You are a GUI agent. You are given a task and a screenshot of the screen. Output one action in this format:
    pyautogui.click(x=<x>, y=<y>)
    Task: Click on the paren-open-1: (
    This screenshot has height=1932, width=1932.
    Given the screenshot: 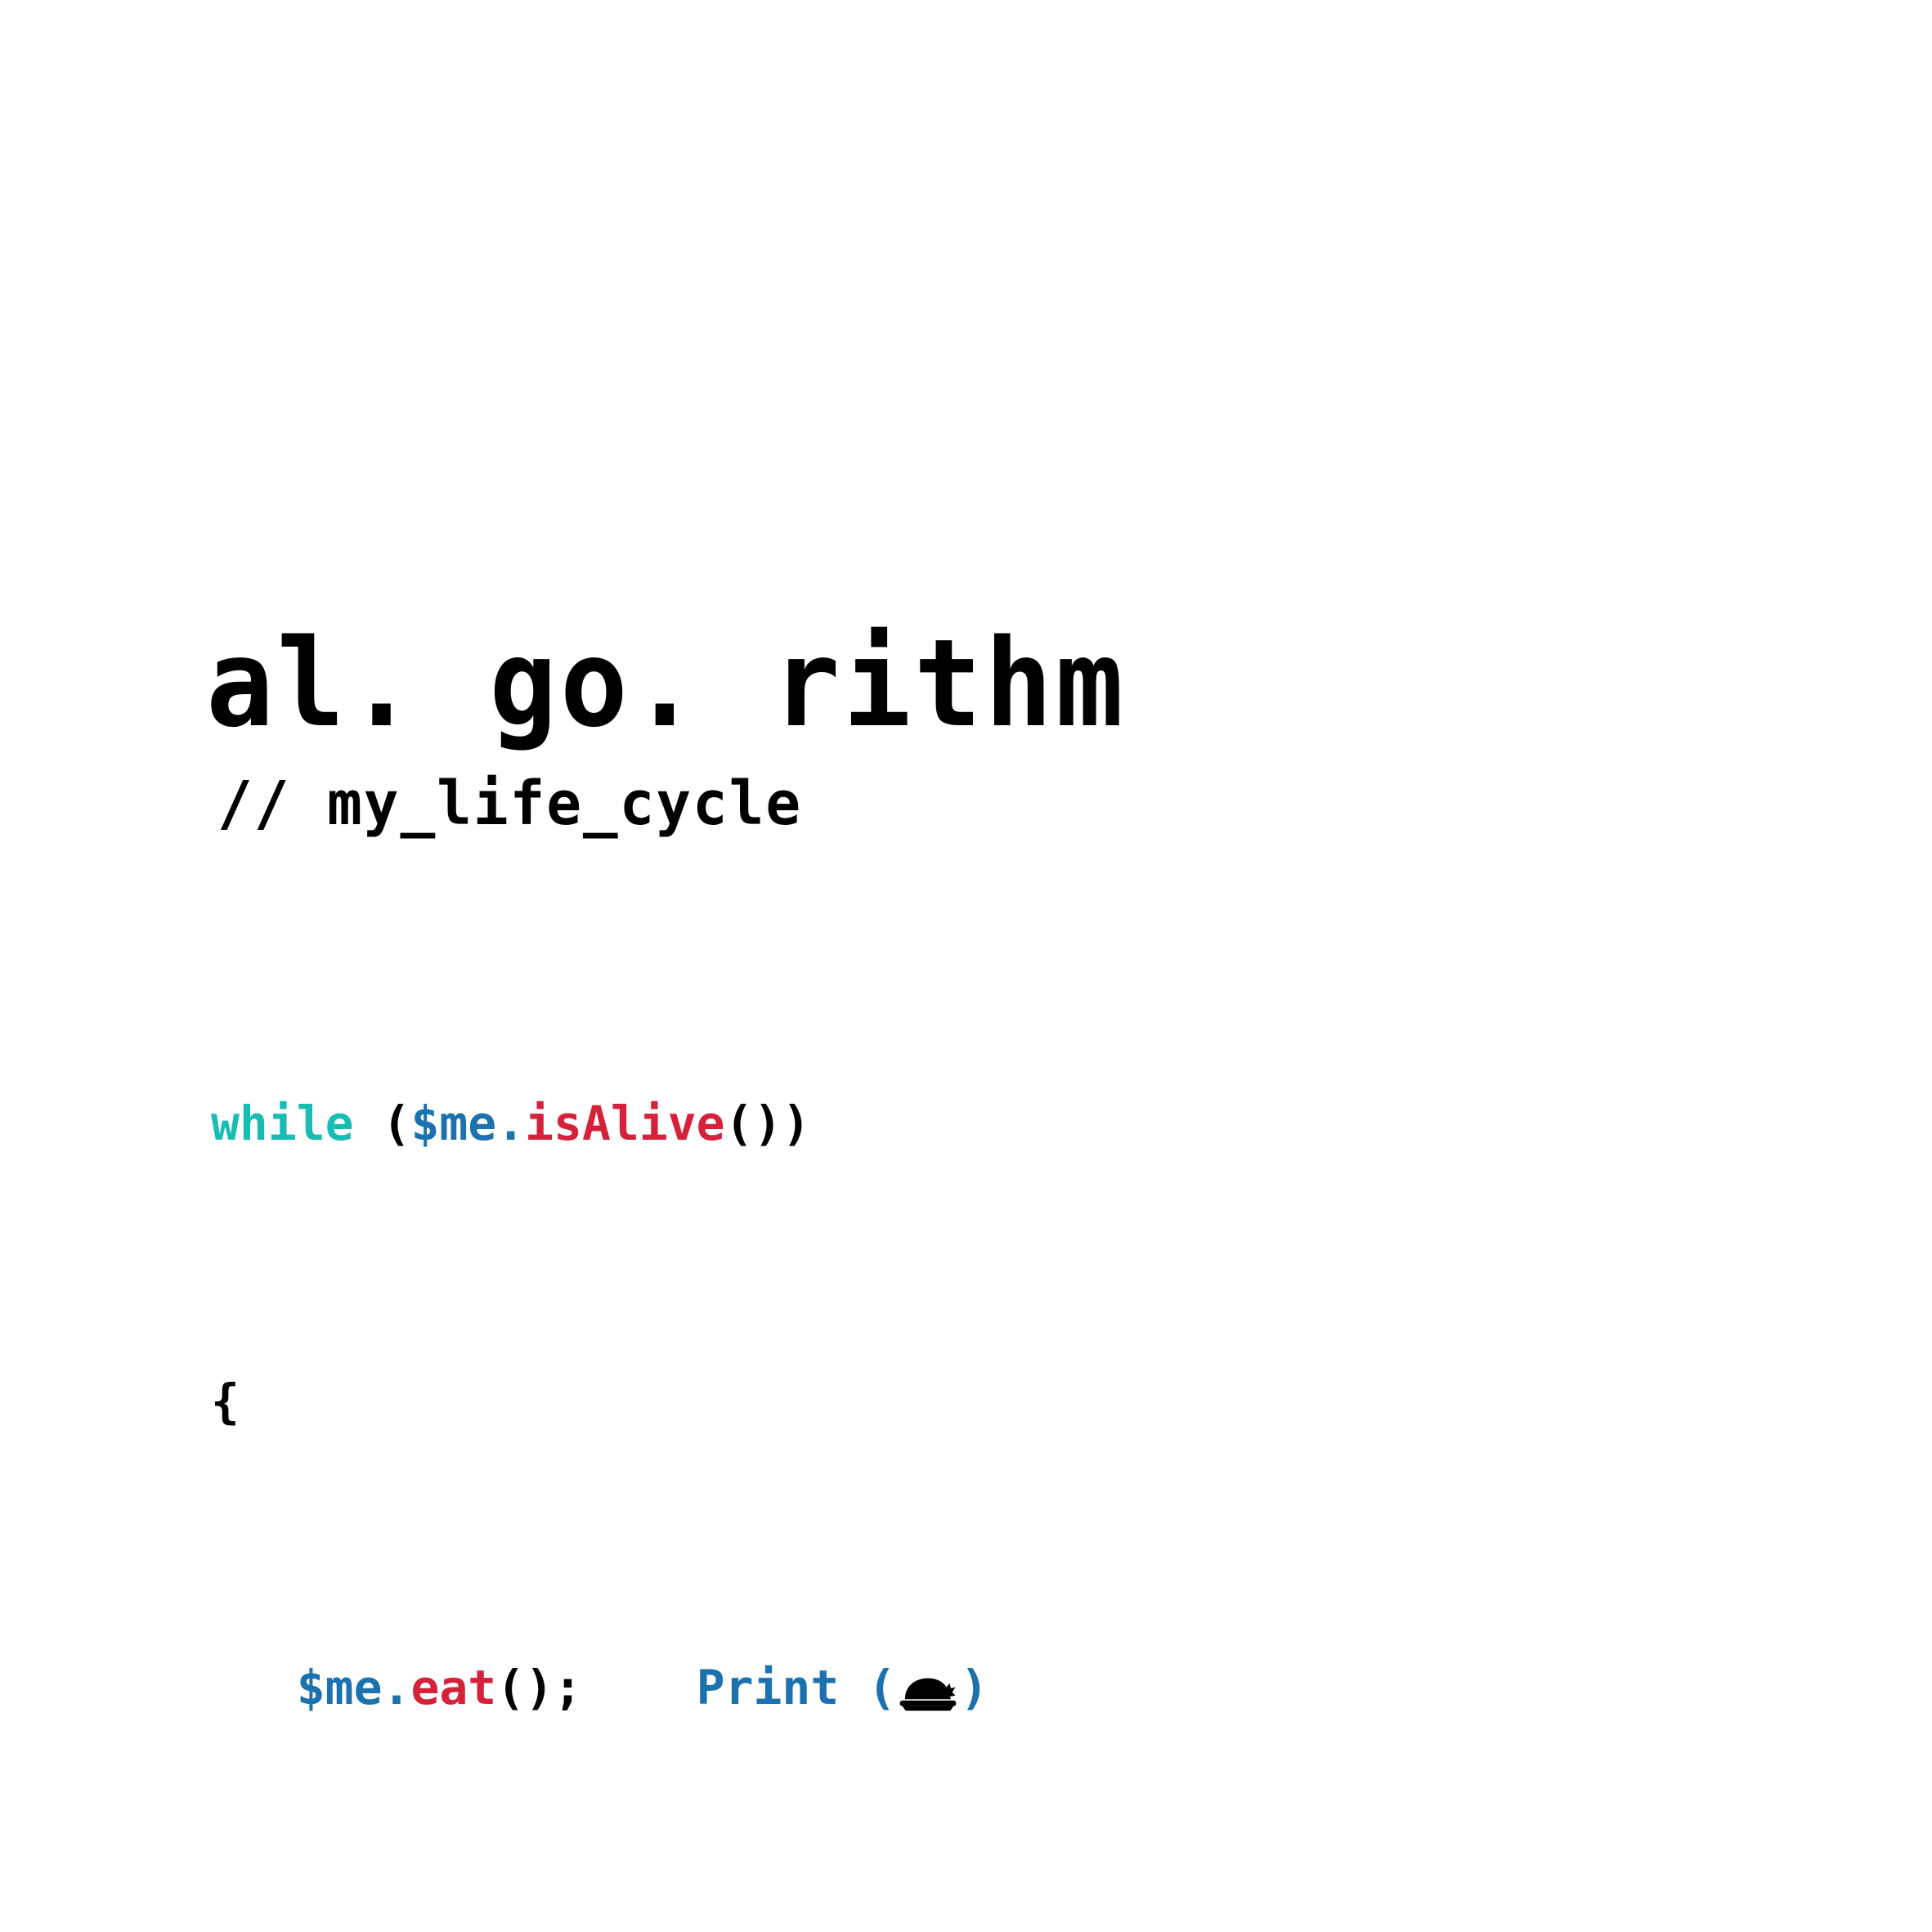 What is the action you would take?
    pyautogui.click(x=396, y=1123)
    